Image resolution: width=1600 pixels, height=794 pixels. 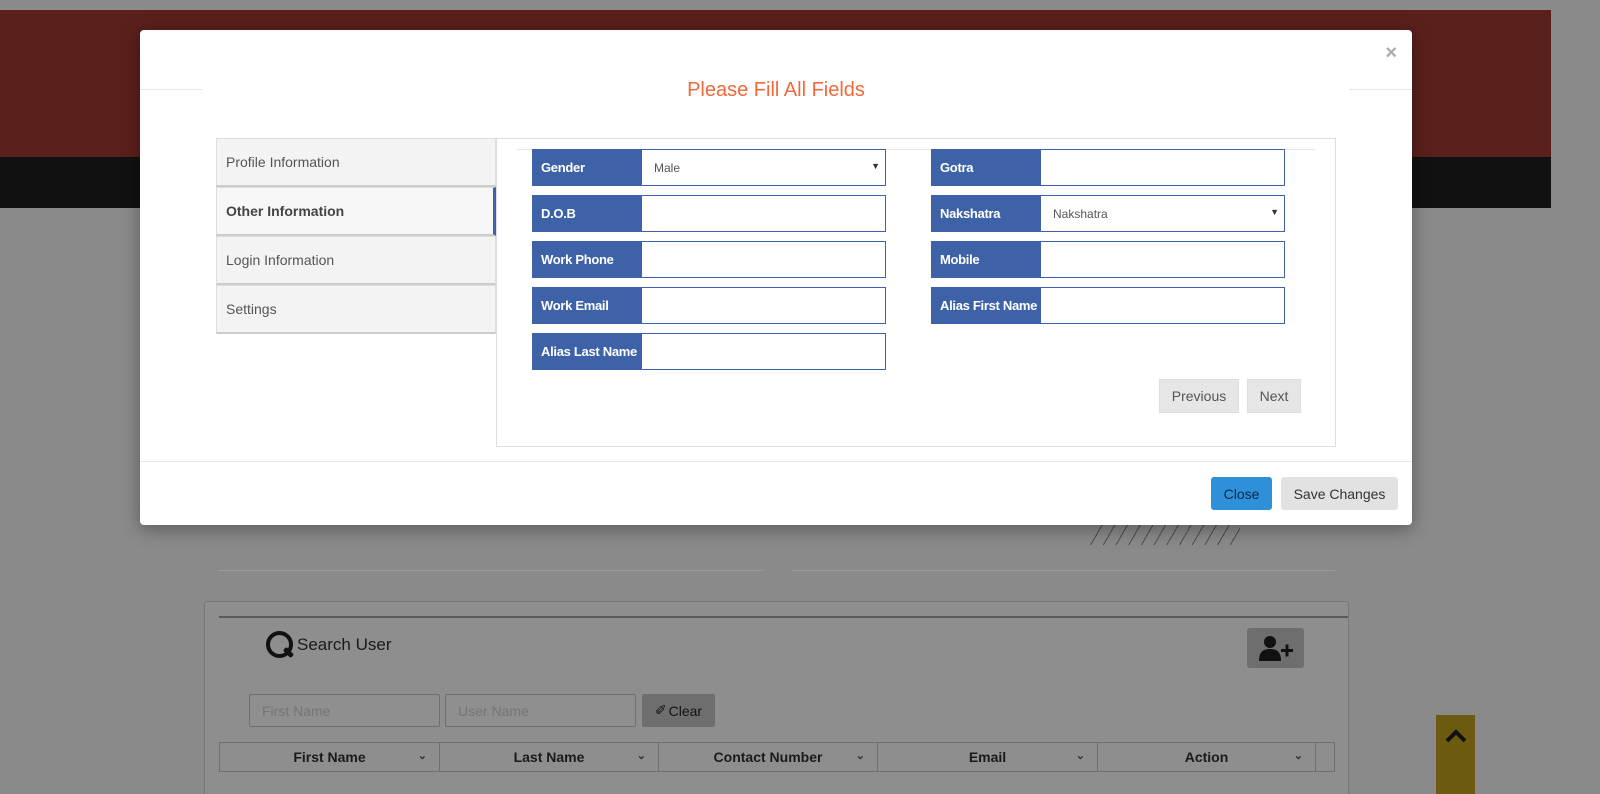 I want to click on modal-title: Please Fill All Fields, so click(x=776, y=90).